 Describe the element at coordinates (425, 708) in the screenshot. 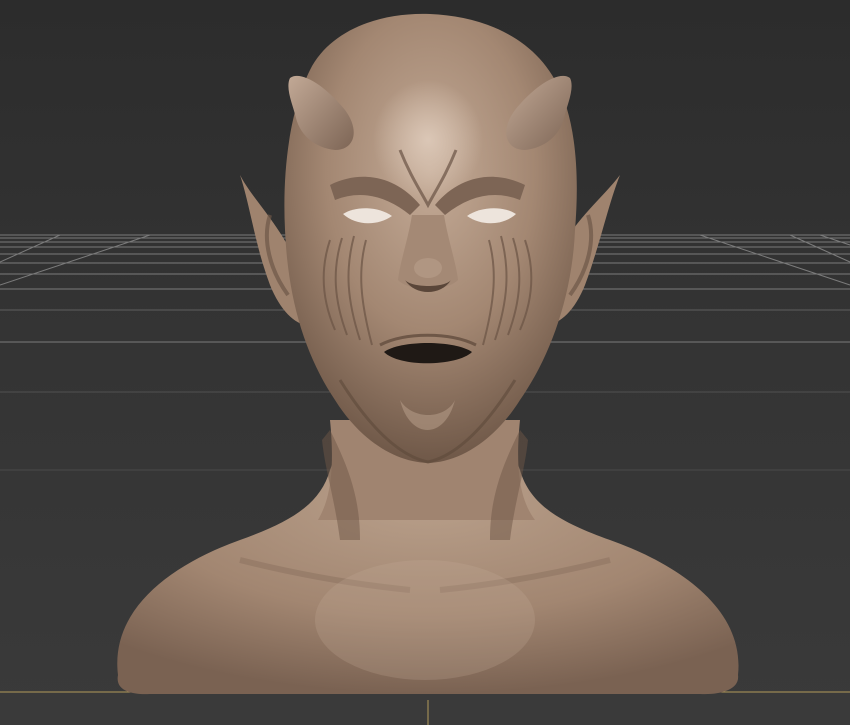

I see `axis-lines` at that location.